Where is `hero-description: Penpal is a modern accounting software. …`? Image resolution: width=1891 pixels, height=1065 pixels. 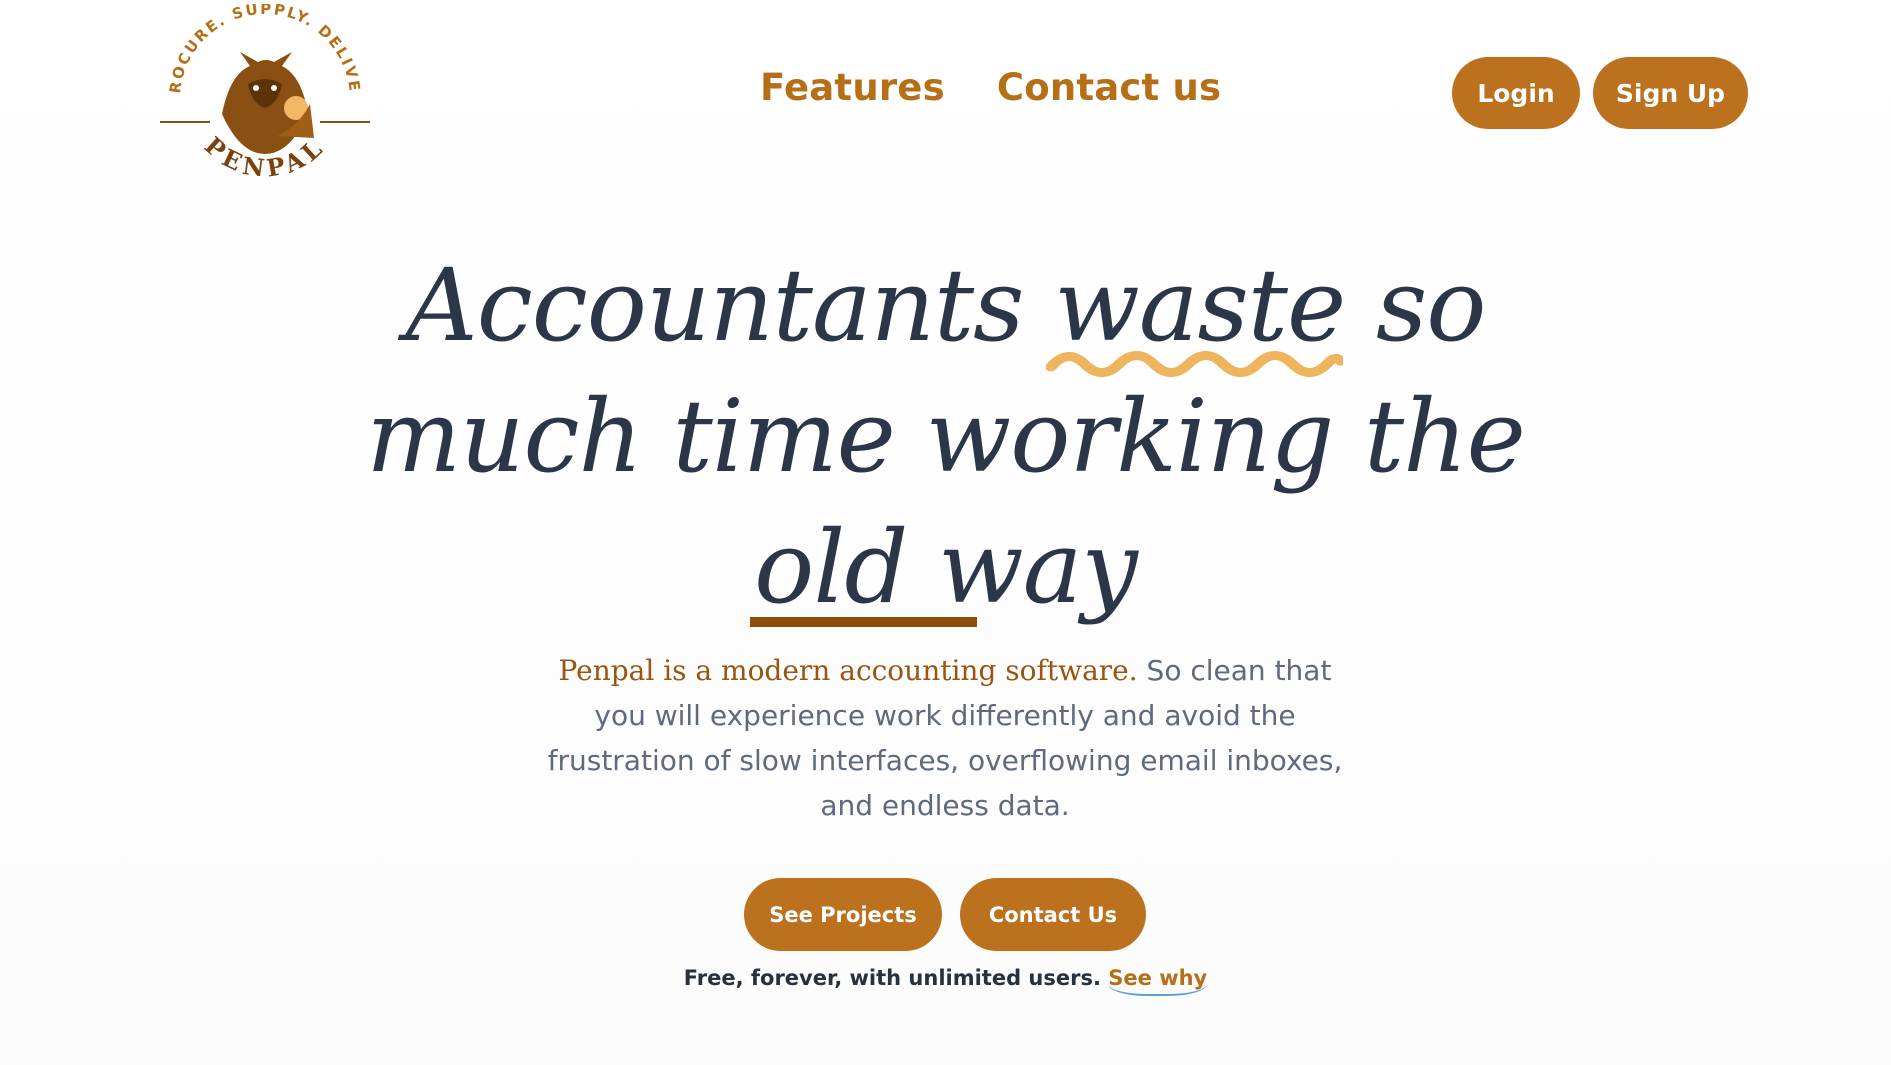 hero-description: Penpal is a modern accounting software. … is located at coordinates (945, 738).